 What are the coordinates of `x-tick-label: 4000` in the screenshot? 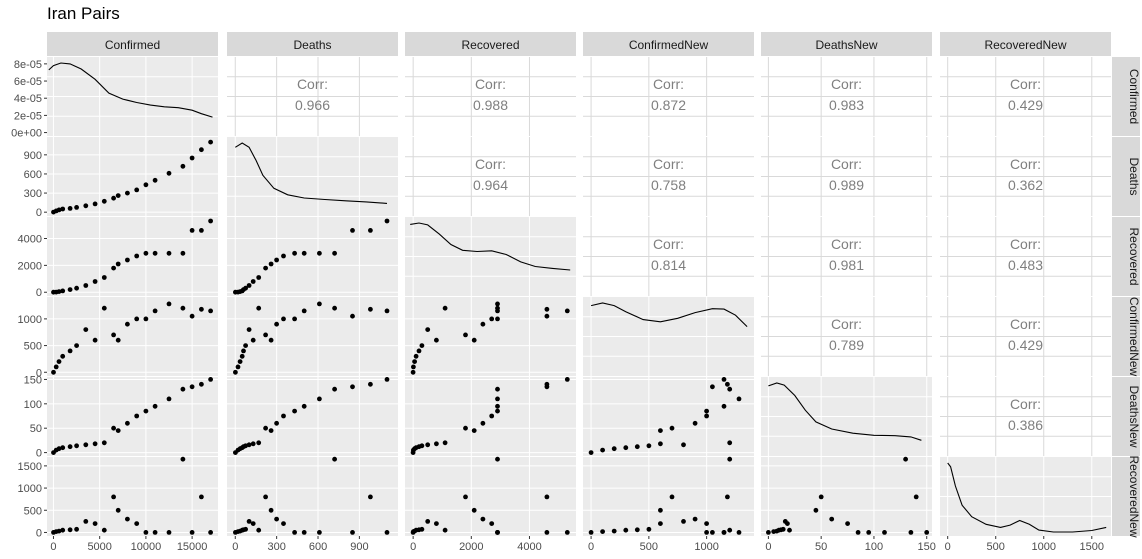 It's located at (529, 547).